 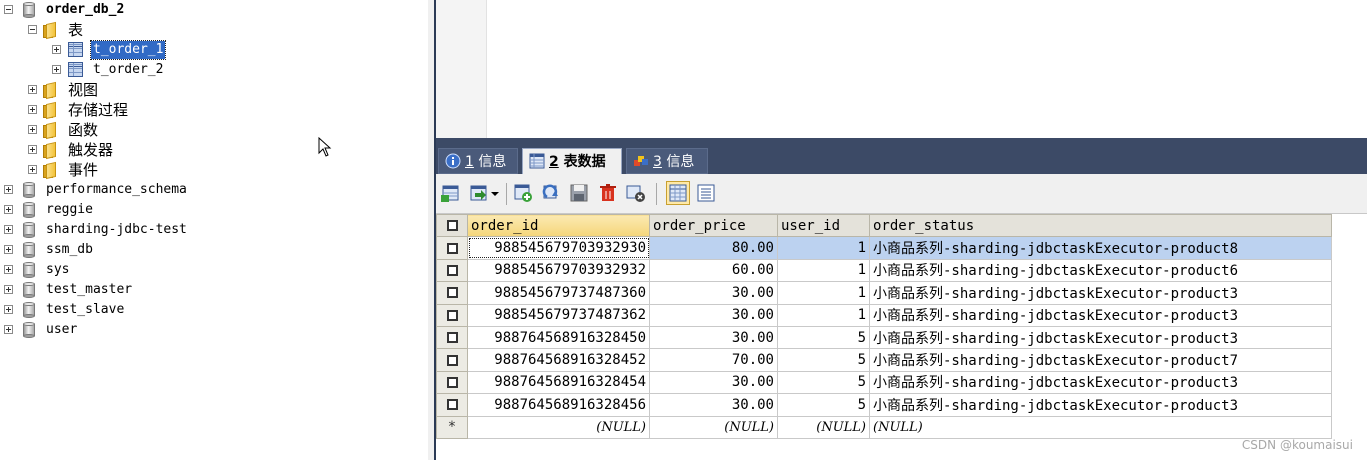 What do you see at coordinates (451, 193) in the screenshot?
I see `insert-row-icon` at bounding box center [451, 193].